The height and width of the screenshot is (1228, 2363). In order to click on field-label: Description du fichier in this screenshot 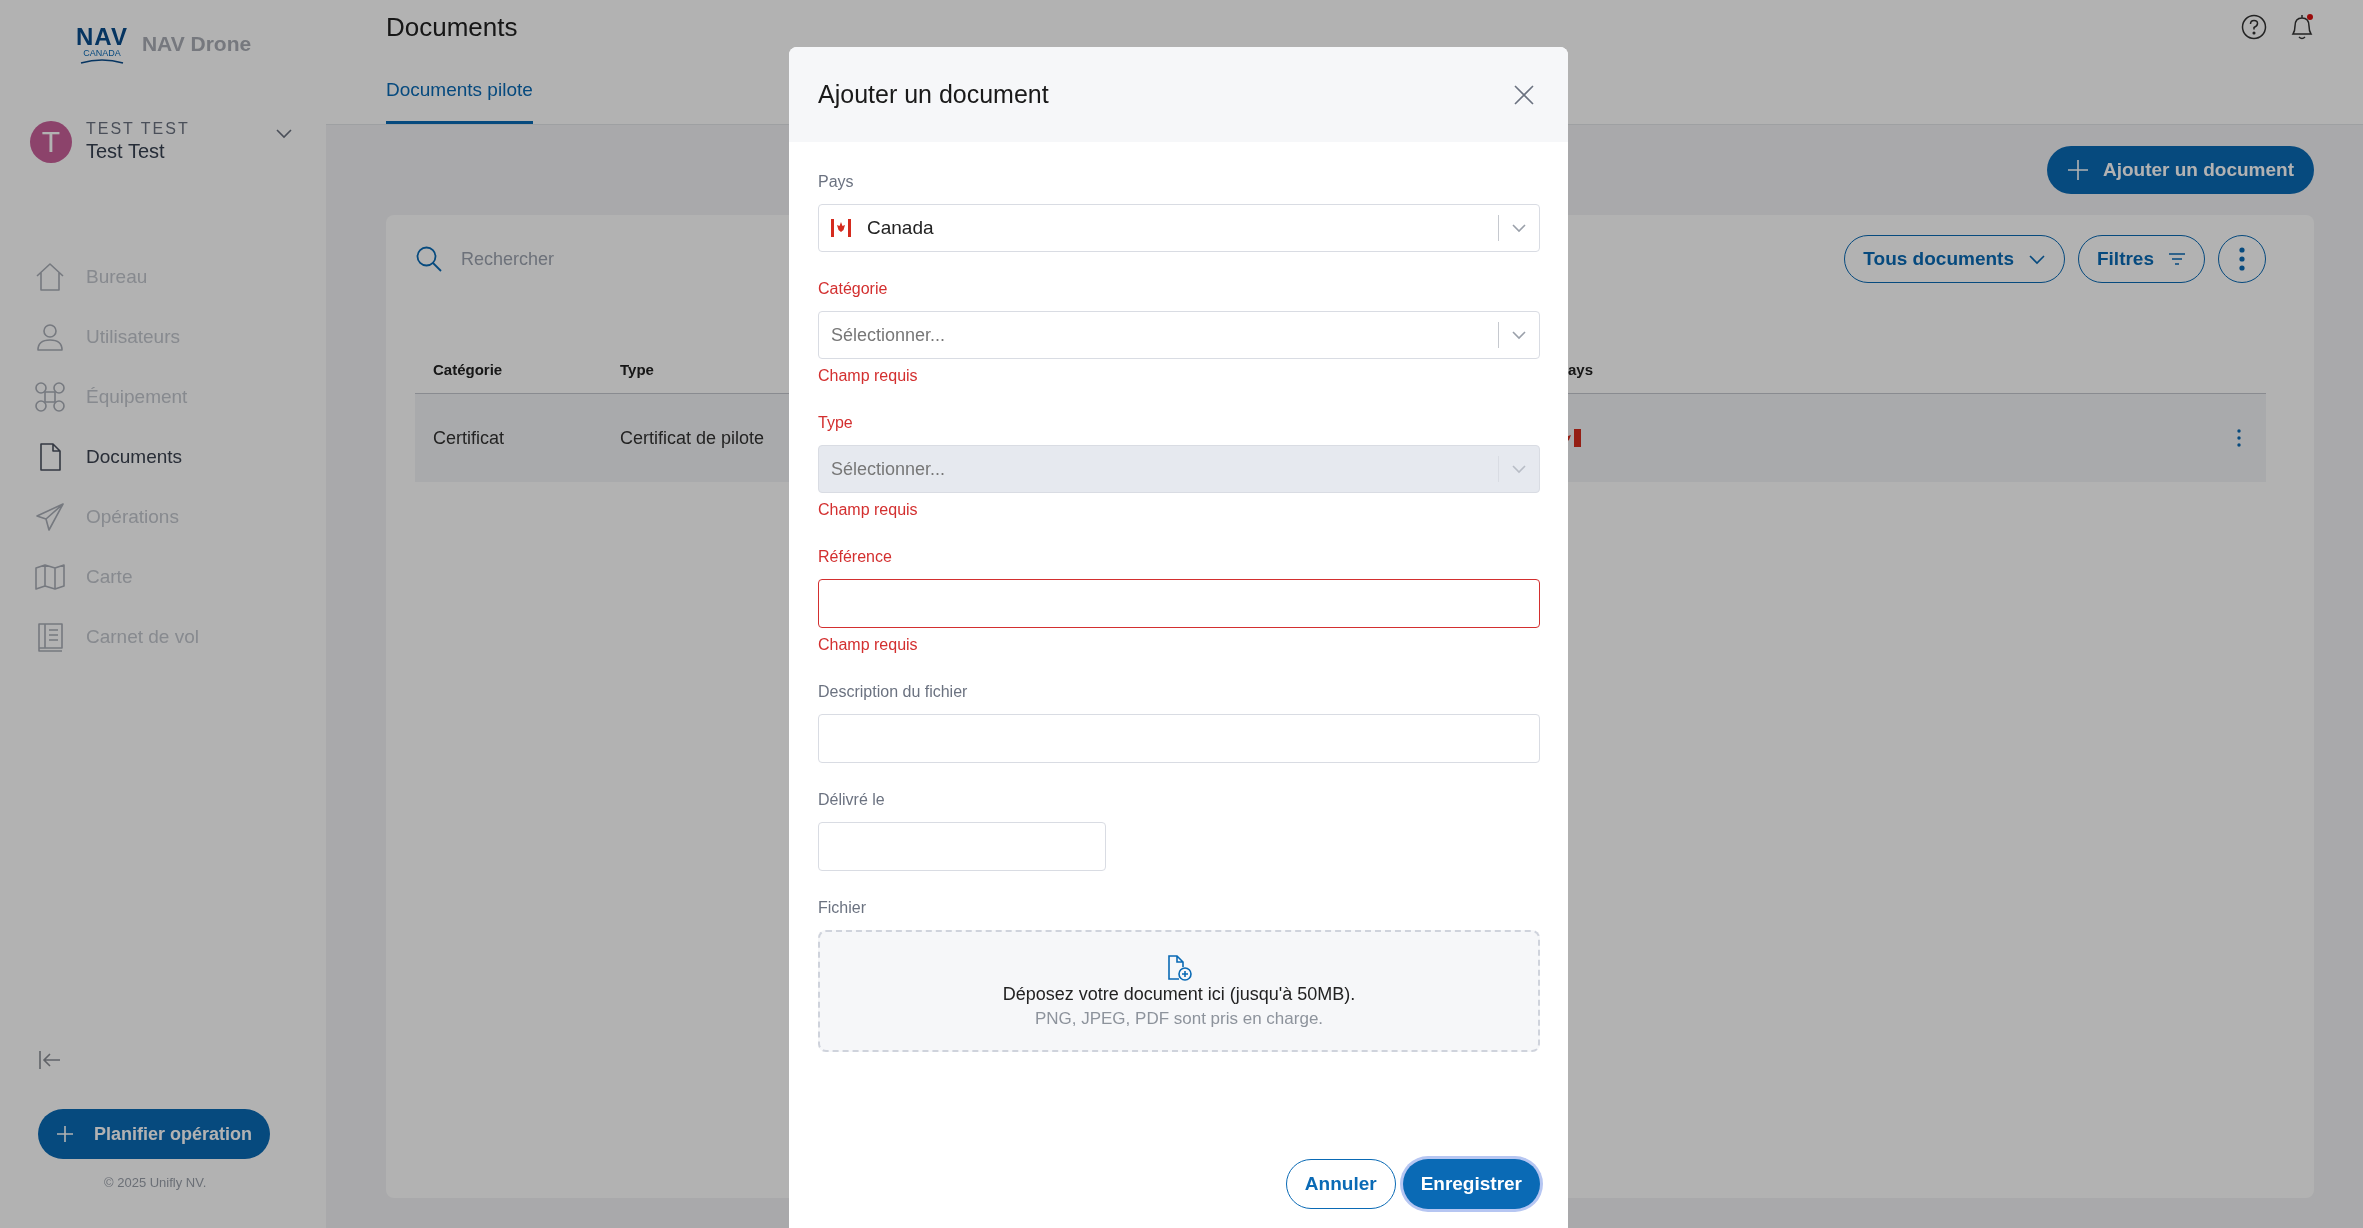, I will do `click(893, 692)`.